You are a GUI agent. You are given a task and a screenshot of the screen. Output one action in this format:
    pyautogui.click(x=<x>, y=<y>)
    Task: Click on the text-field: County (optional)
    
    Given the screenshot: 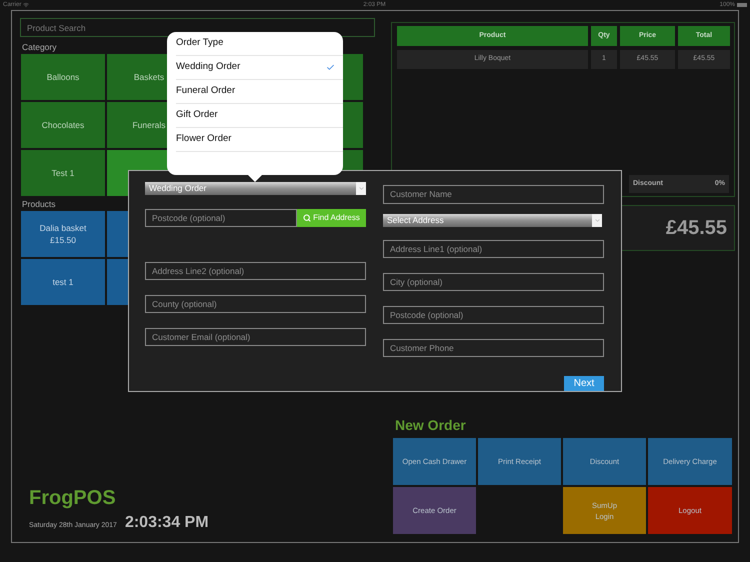 What is the action you would take?
    pyautogui.click(x=255, y=304)
    